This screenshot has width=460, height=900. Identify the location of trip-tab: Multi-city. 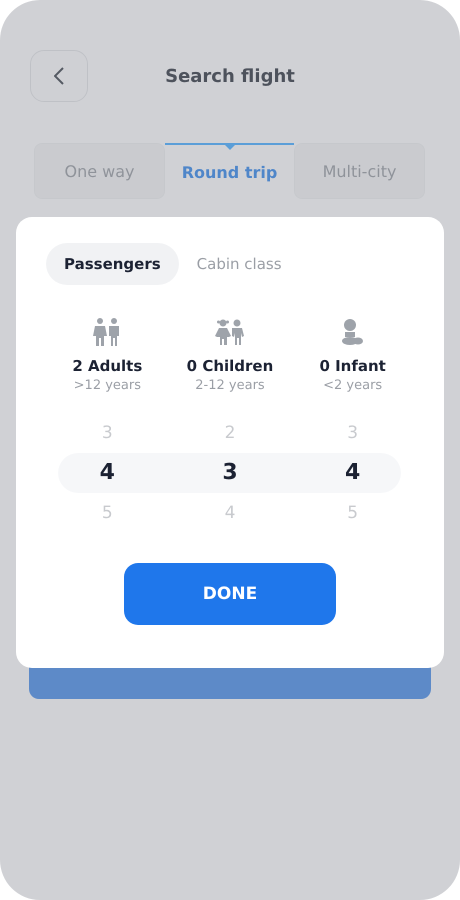
(359, 171).